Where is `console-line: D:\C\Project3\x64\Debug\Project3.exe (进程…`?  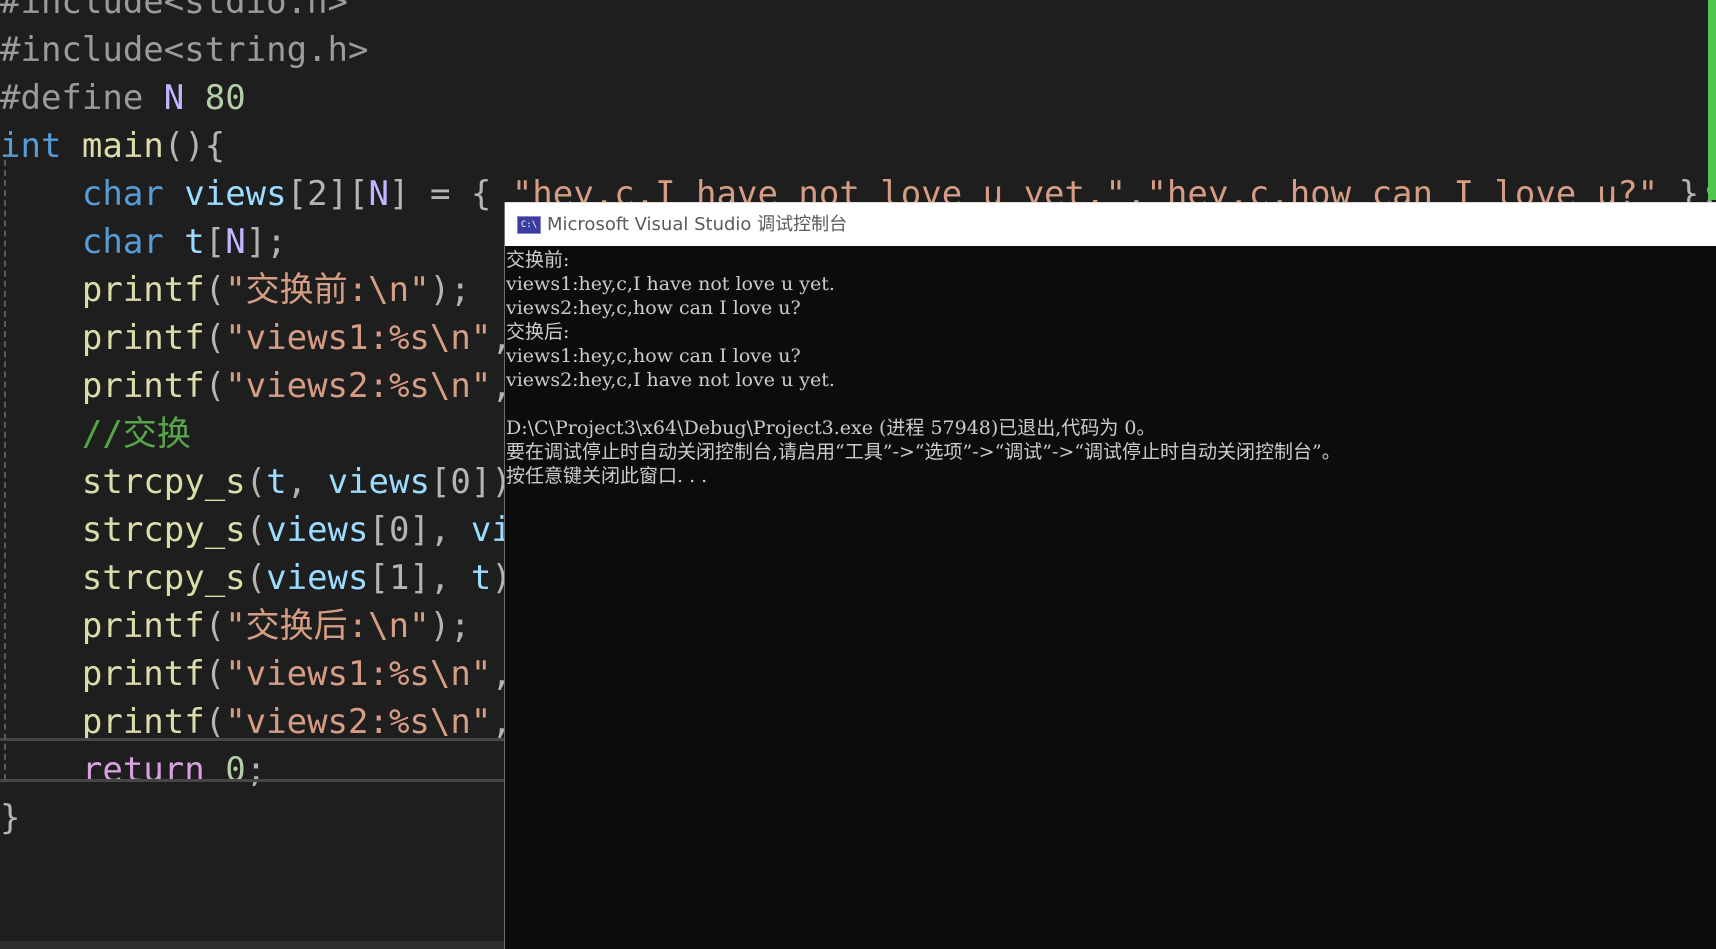 console-line: D:\C\Project3\x64\Debug\Project3.exe (进程… is located at coordinates (831, 428).